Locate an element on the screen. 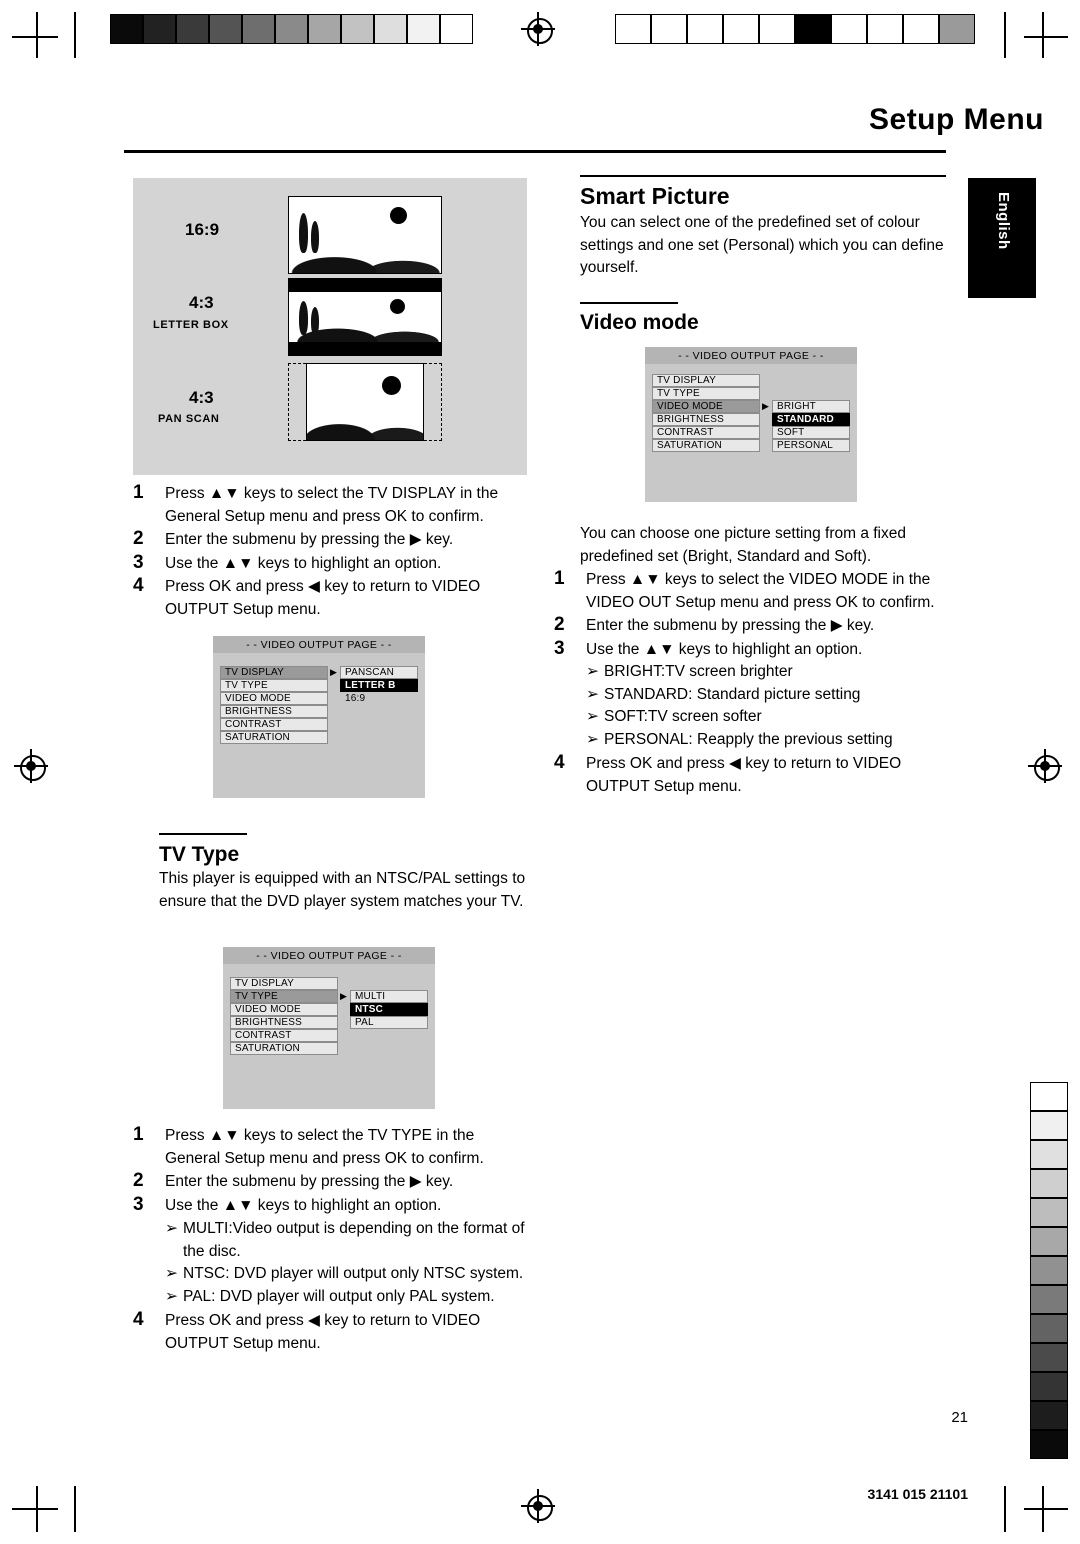  osd-option-pal: PAL is located at coordinates (389, 1022).